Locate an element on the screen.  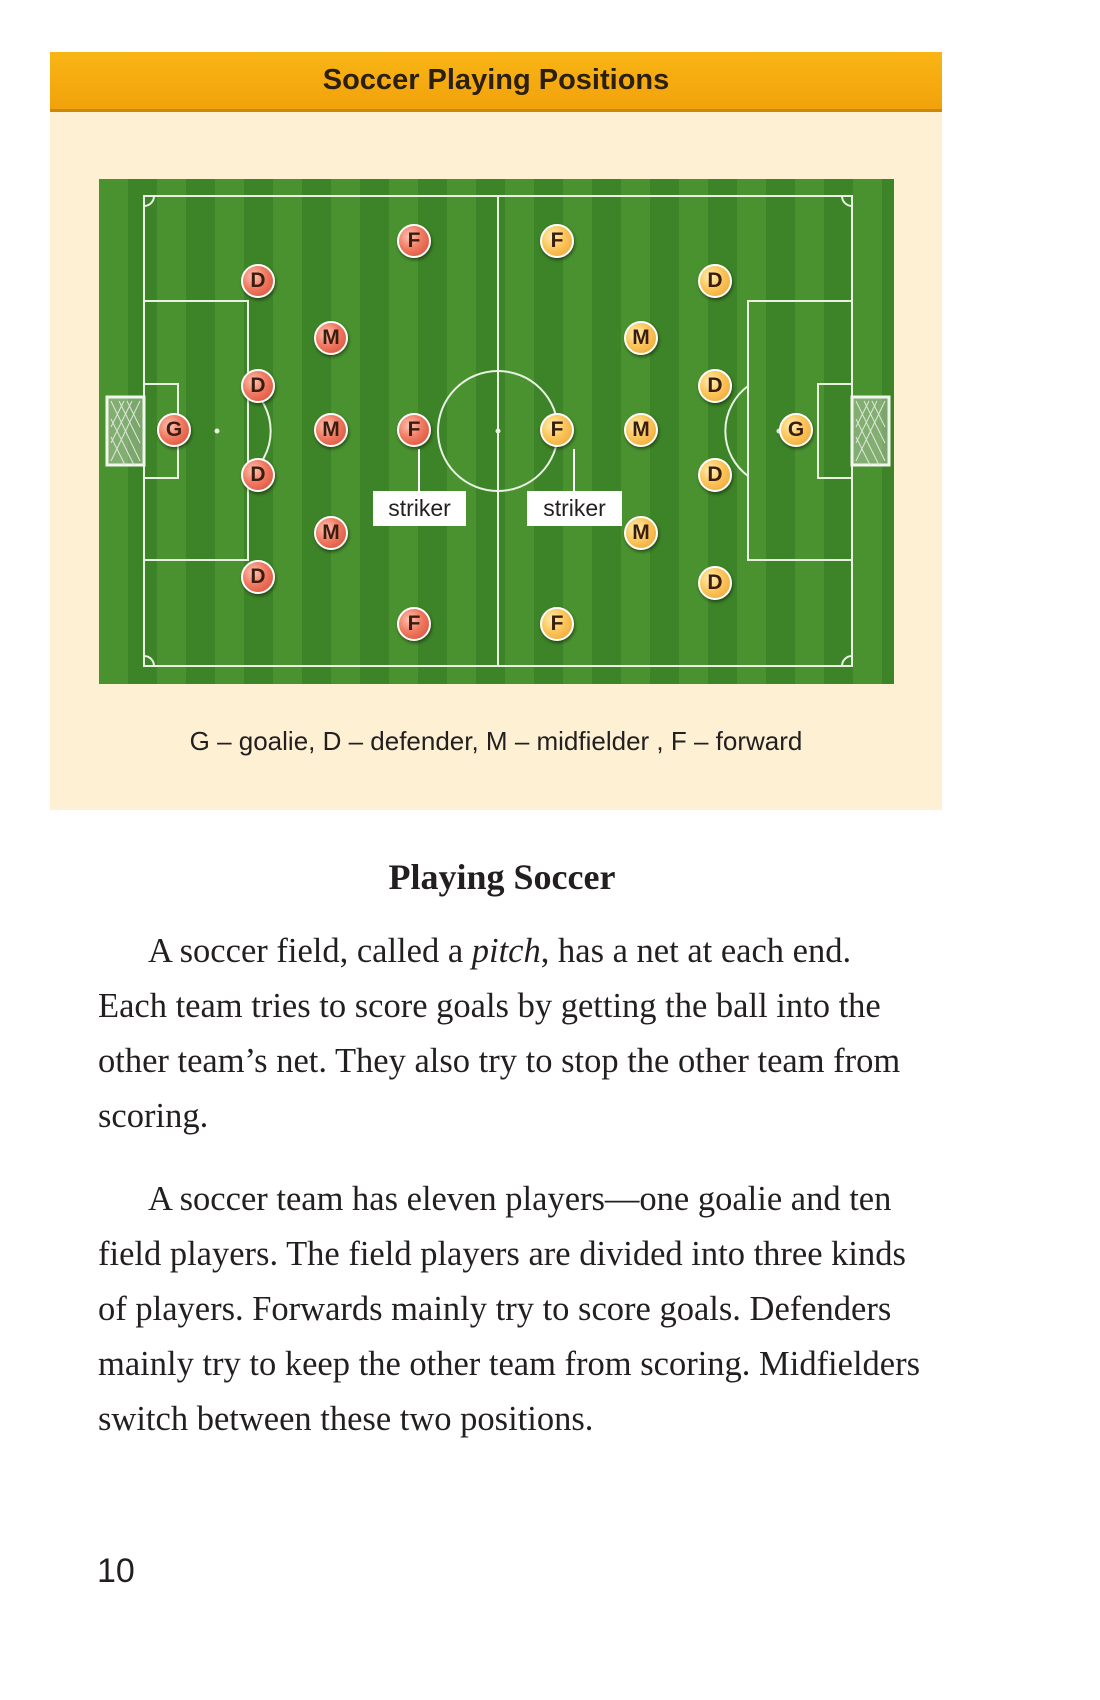
section-title: Playing Soccer is located at coordinates (502, 877).